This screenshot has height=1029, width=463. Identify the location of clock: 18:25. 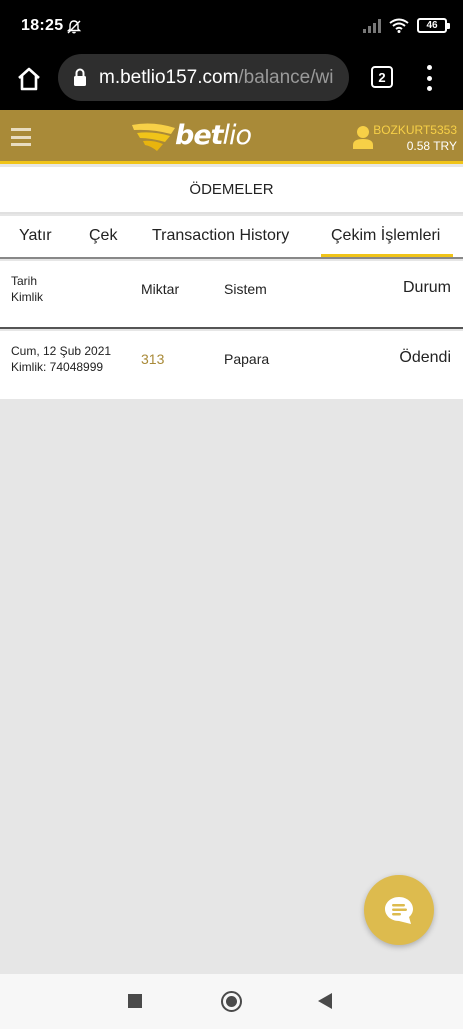
(42, 25).